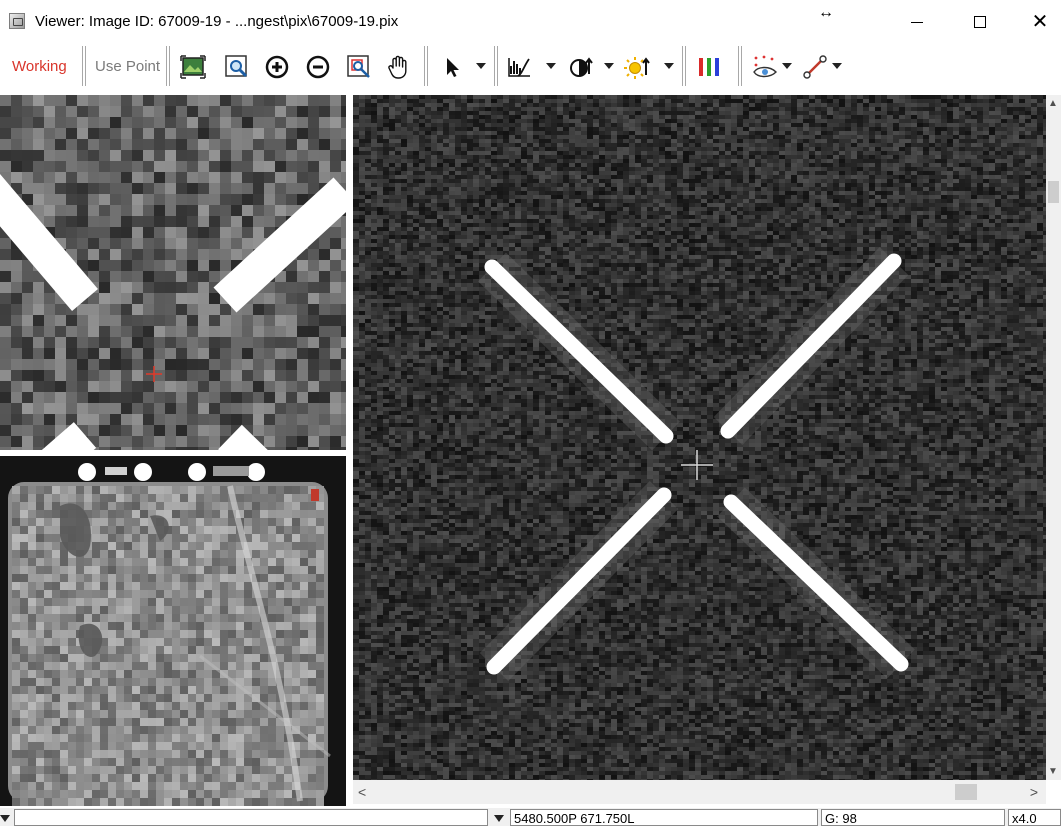  What do you see at coordinates (826, 13) in the screenshot?
I see `resize-icon: ↔` at bounding box center [826, 13].